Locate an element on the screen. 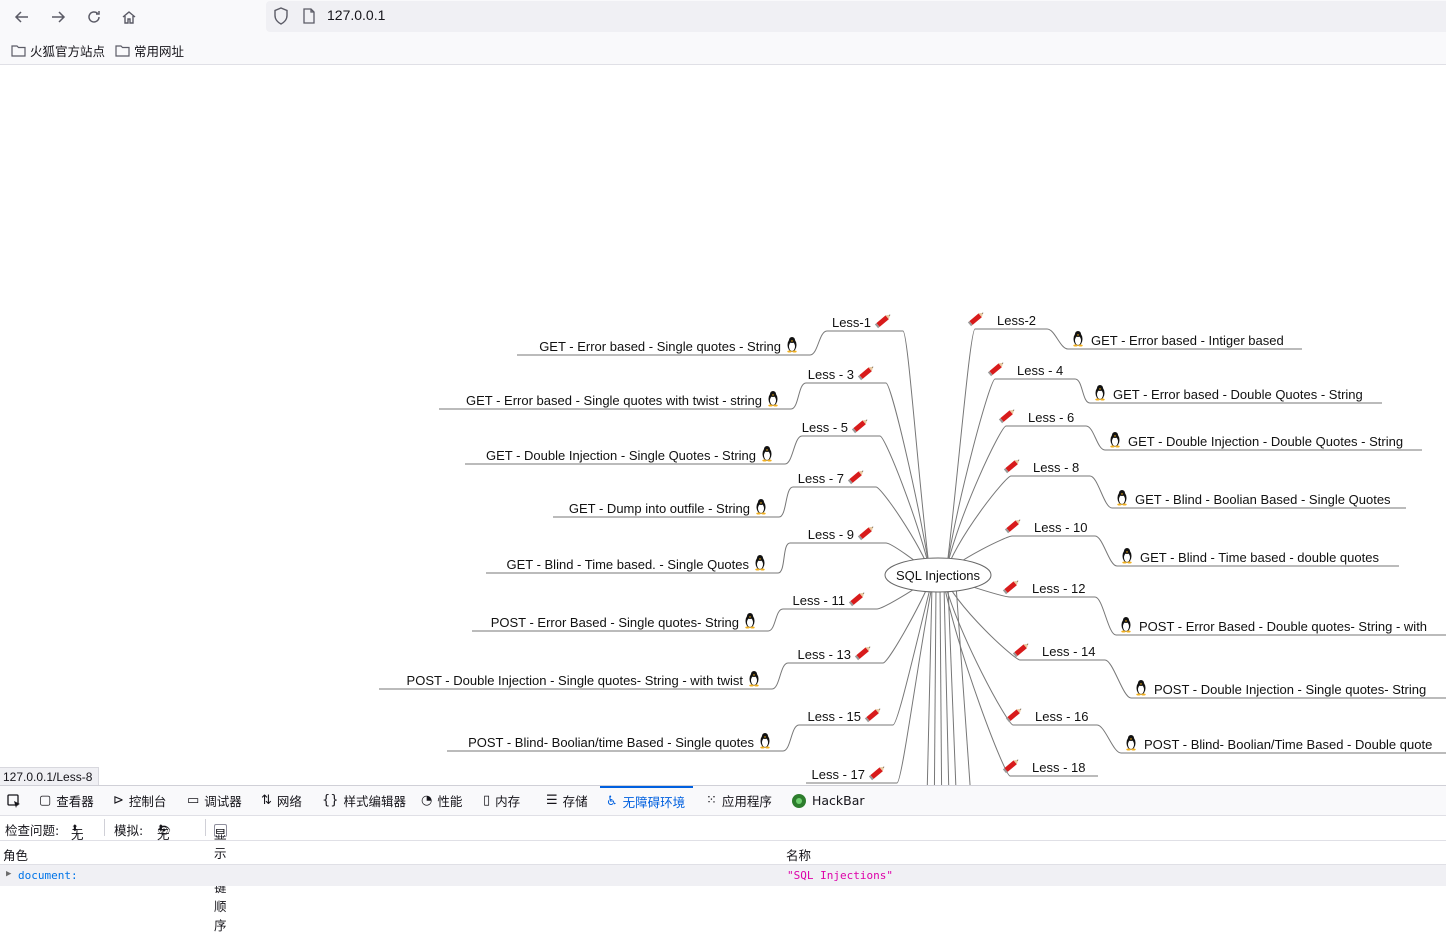  less-label: Less-1 is located at coordinates (851, 322).